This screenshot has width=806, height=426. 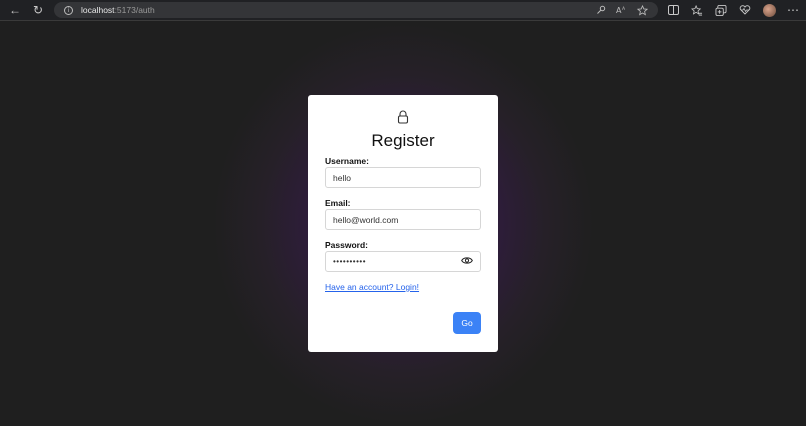 I want to click on password-input, so click(x=403, y=261).